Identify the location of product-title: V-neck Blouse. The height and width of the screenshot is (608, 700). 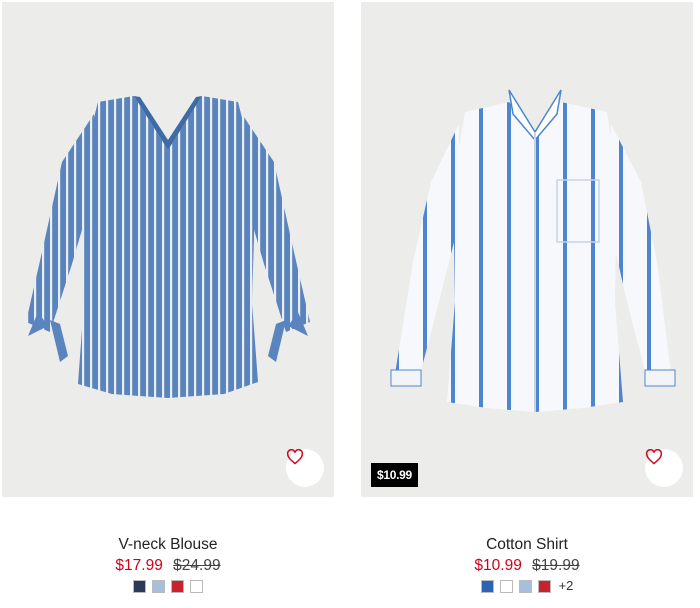
(168, 545).